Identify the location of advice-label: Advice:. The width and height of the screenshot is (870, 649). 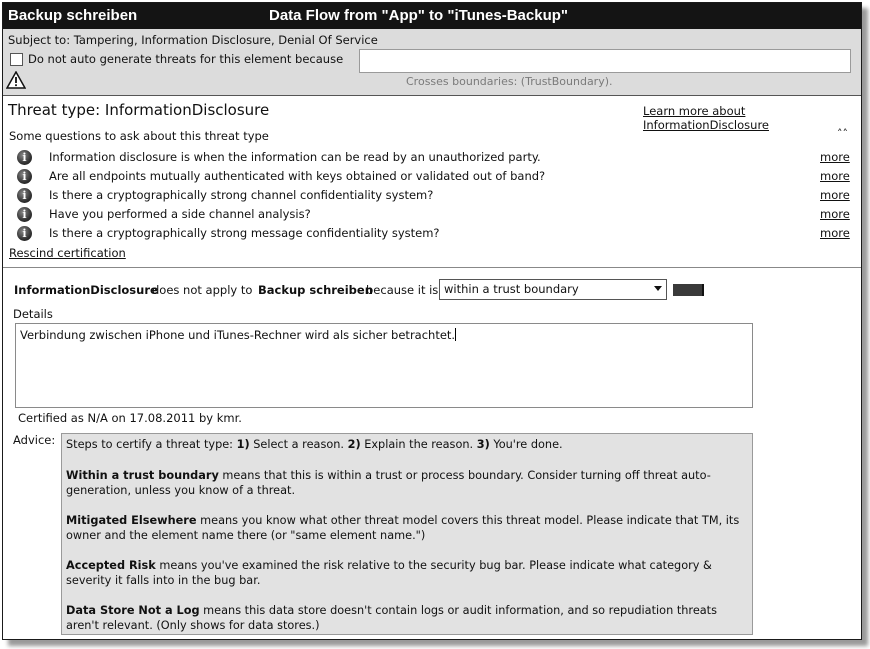
(34, 440).